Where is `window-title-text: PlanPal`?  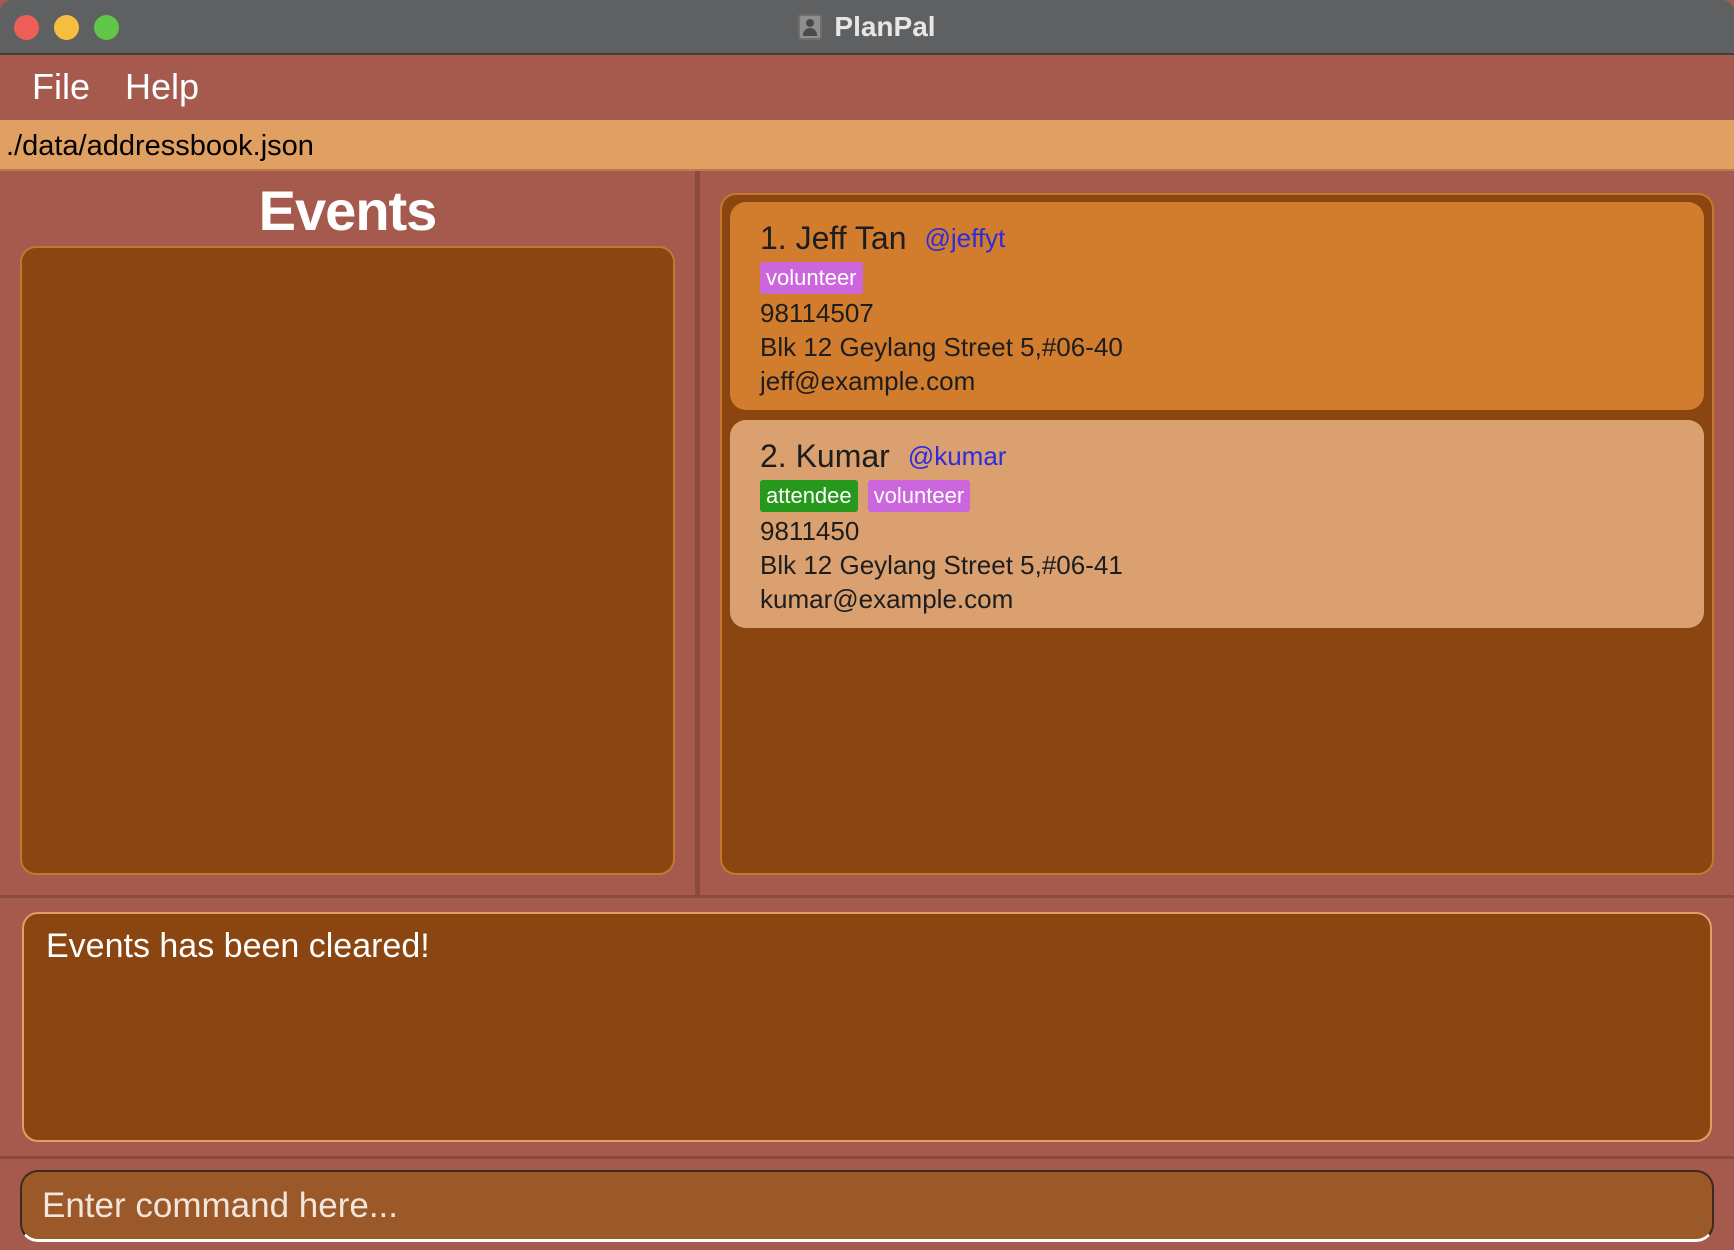 window-title-text: PlanPal is located at coordinates (885, 26).